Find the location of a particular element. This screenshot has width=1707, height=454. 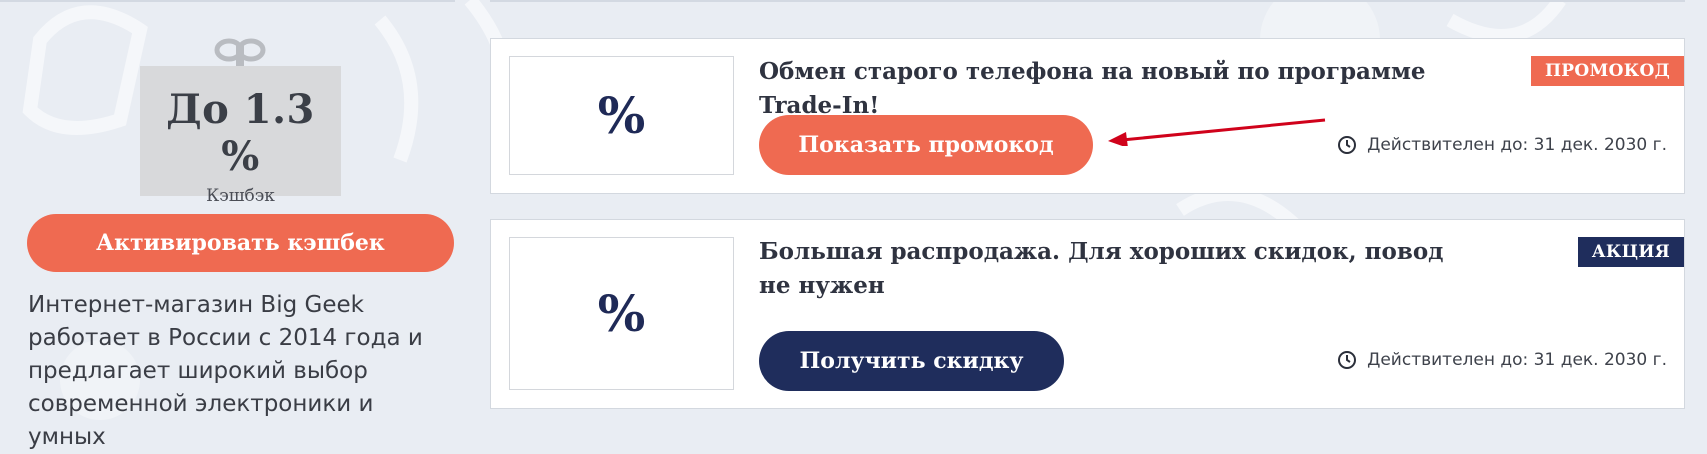

sale-badge: АКЦИЯ is located at coordinates (1630, 252).